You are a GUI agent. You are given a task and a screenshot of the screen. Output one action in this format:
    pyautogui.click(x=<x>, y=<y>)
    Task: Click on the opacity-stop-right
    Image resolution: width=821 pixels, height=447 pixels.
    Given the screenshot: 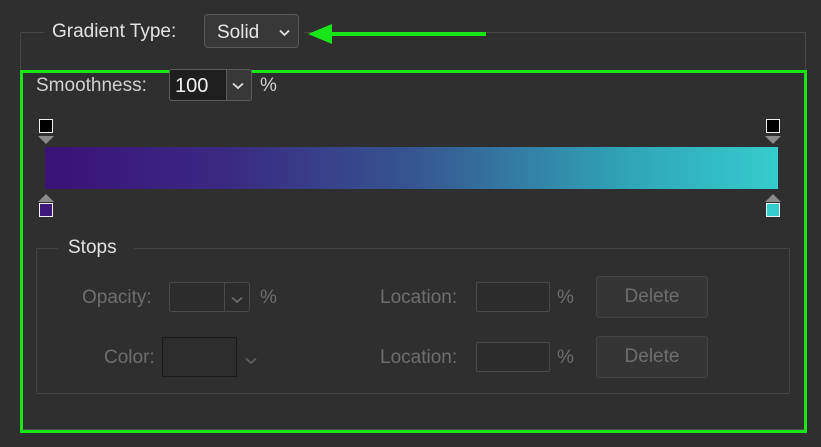 What is the action you would take?
    pyautogui.click(x=773, y=126)
    